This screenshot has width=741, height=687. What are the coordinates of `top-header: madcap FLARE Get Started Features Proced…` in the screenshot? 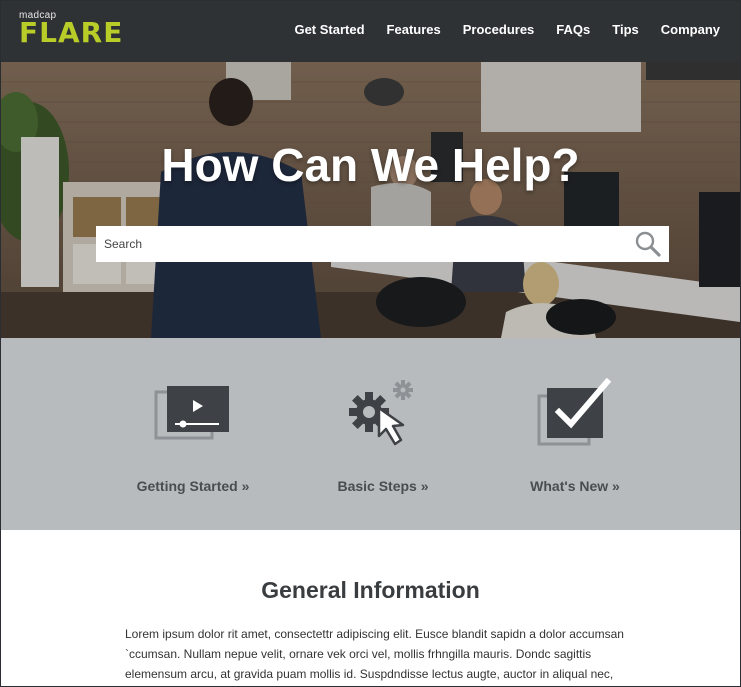 It's located at (370, 31).